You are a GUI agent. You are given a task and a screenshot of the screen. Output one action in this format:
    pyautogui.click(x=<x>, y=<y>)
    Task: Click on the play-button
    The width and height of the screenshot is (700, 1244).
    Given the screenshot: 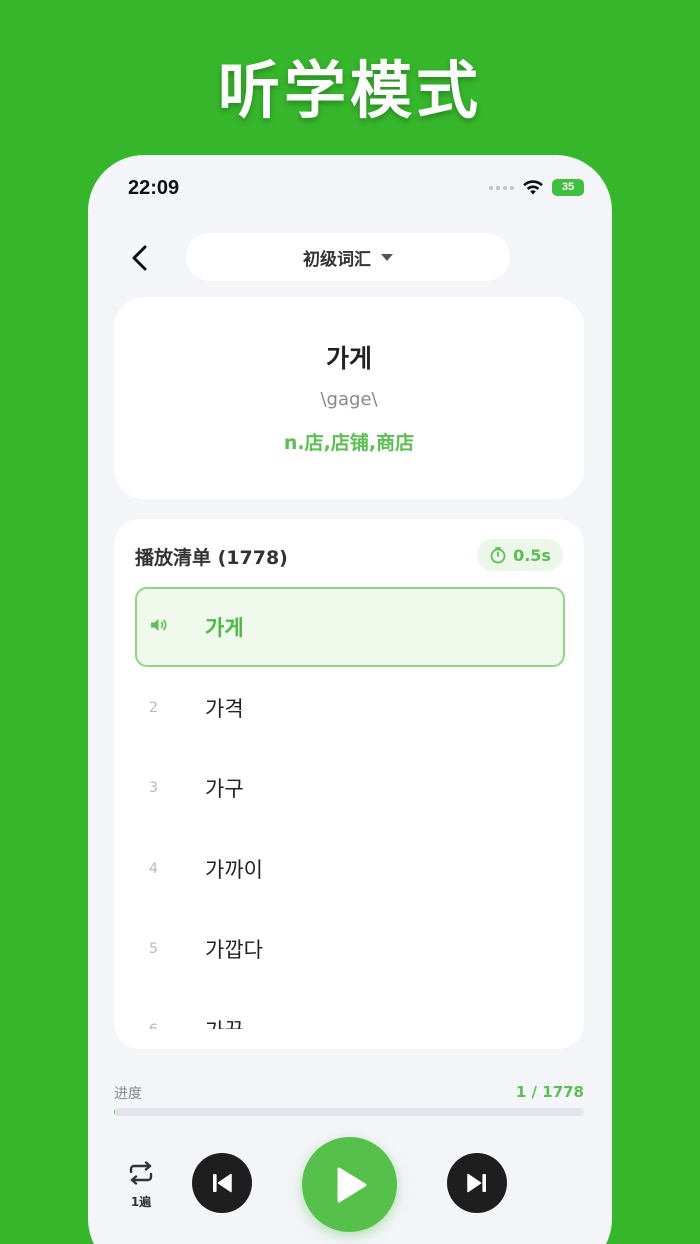 What is the action you would take?
    pyautogui.click(x=349, y=1184)
    